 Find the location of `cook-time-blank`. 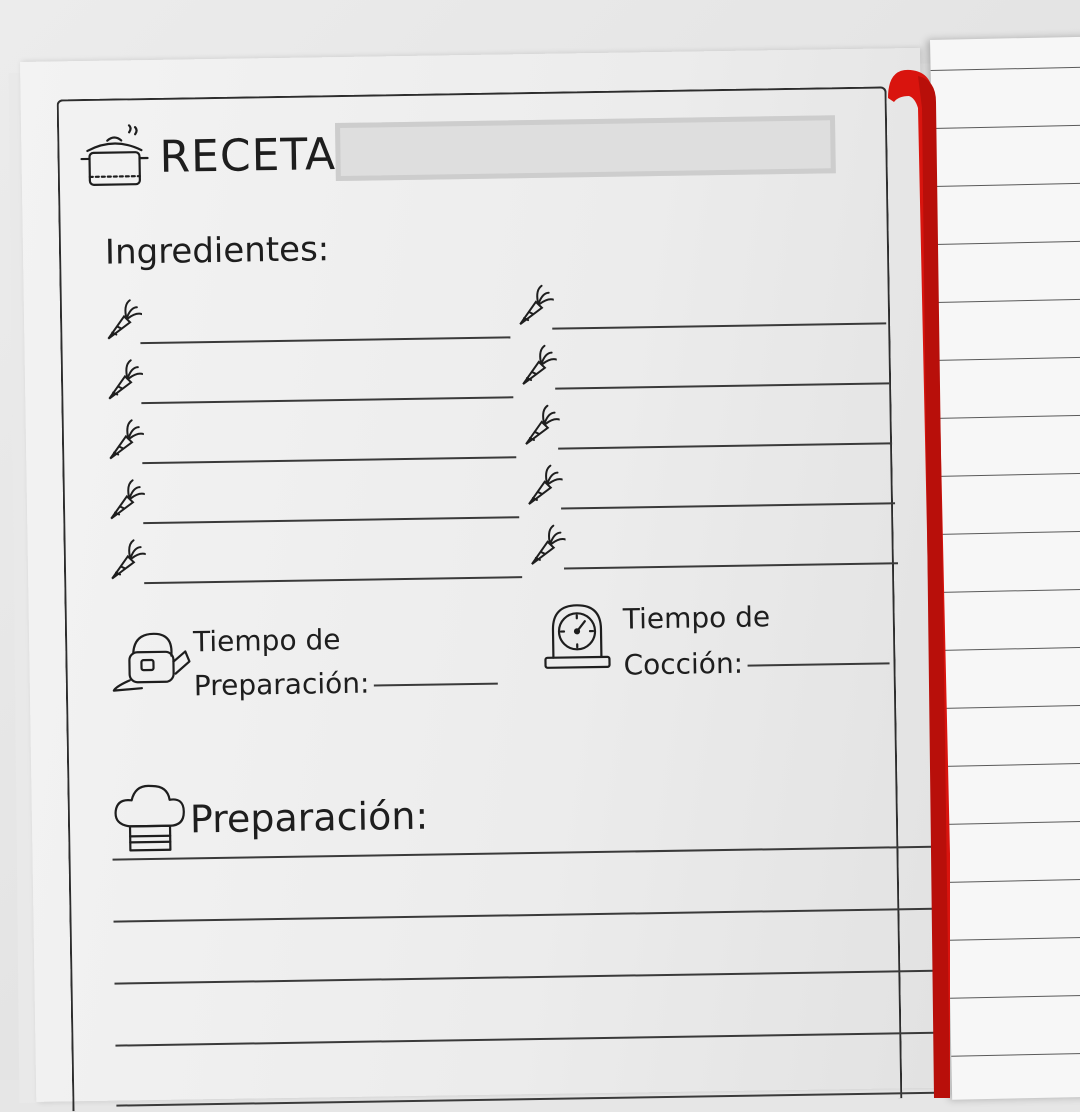

cook-time-blank is located at coordinates (818, 664).